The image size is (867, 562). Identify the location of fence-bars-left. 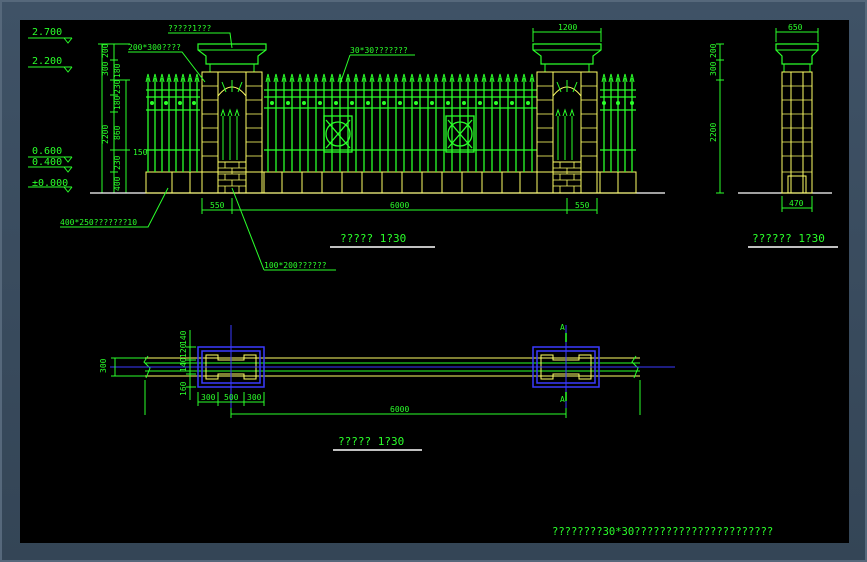
(173, 125).